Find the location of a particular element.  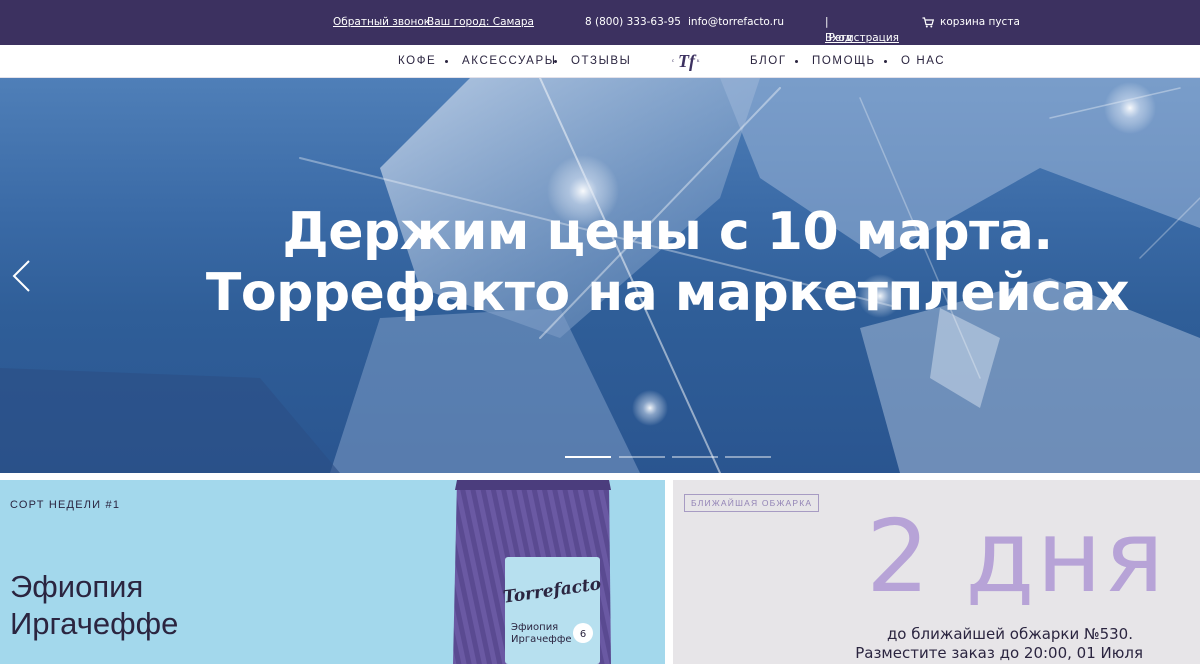

coffee-title: Эфиопия Иргачеффе is located at coordinates (140, 605).